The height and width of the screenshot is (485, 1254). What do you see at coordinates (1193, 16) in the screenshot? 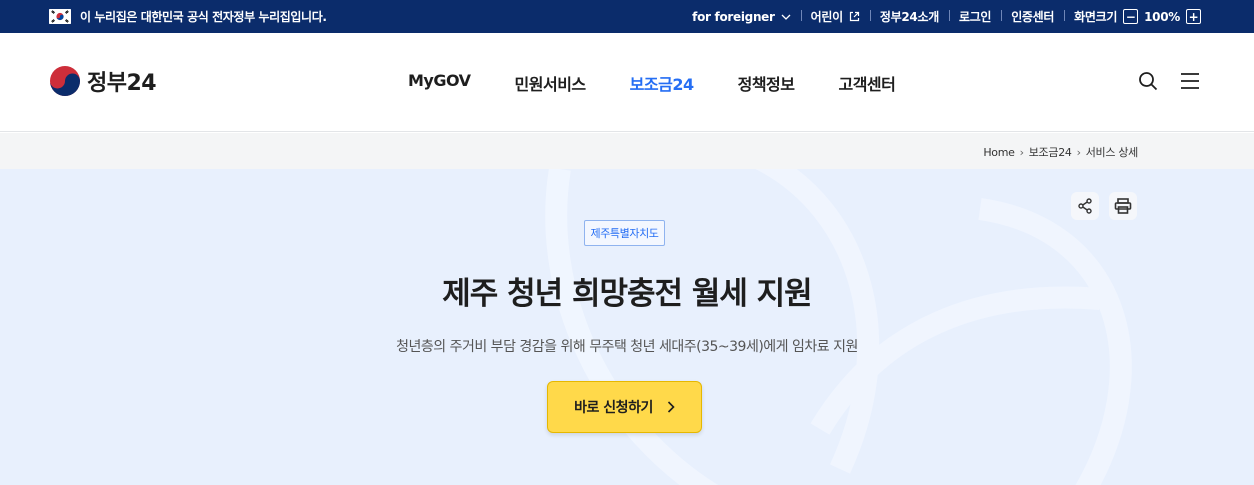
I see `zoom-in-button: +` at bounding box center [1193, 16].